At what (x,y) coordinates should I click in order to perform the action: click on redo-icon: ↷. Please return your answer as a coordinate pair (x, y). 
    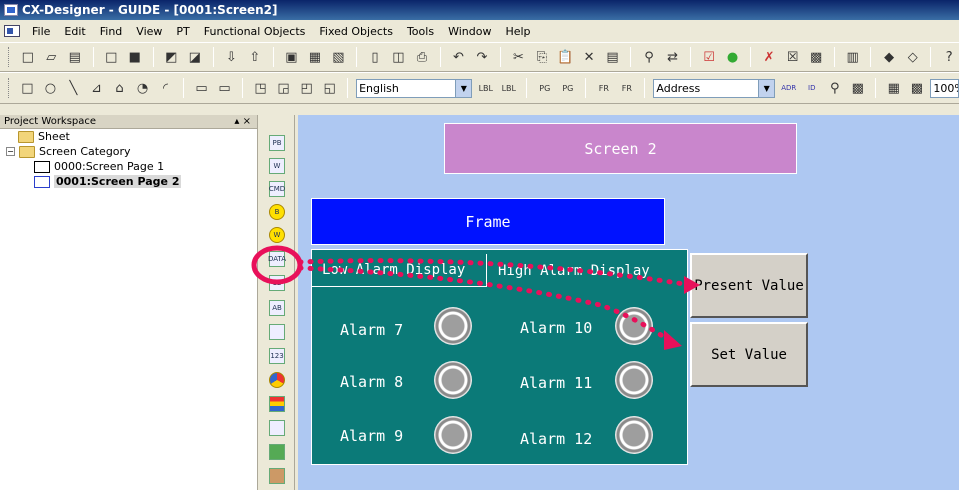
    Looking at the image, I should click on (482, 57).